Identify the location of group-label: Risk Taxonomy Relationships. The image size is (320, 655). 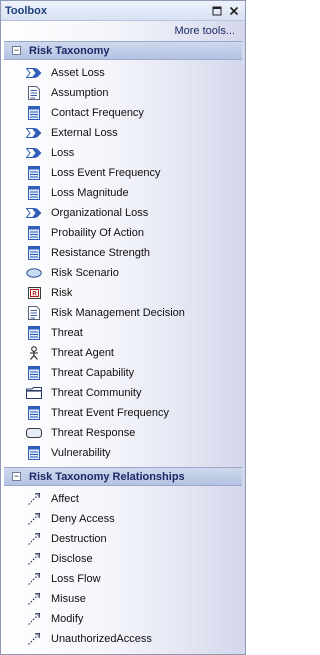
(107, 476).